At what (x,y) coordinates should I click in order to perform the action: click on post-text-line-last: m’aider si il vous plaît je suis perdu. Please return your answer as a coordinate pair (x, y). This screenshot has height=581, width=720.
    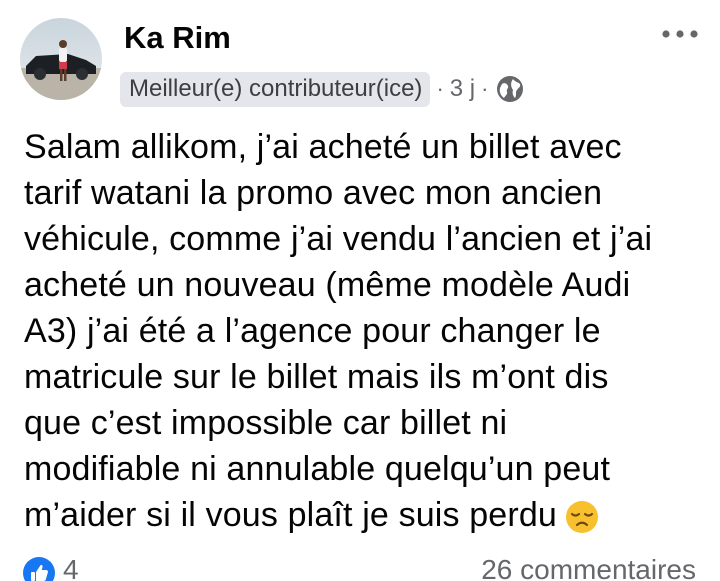
    Looking at the image, I should click on (369, 515).